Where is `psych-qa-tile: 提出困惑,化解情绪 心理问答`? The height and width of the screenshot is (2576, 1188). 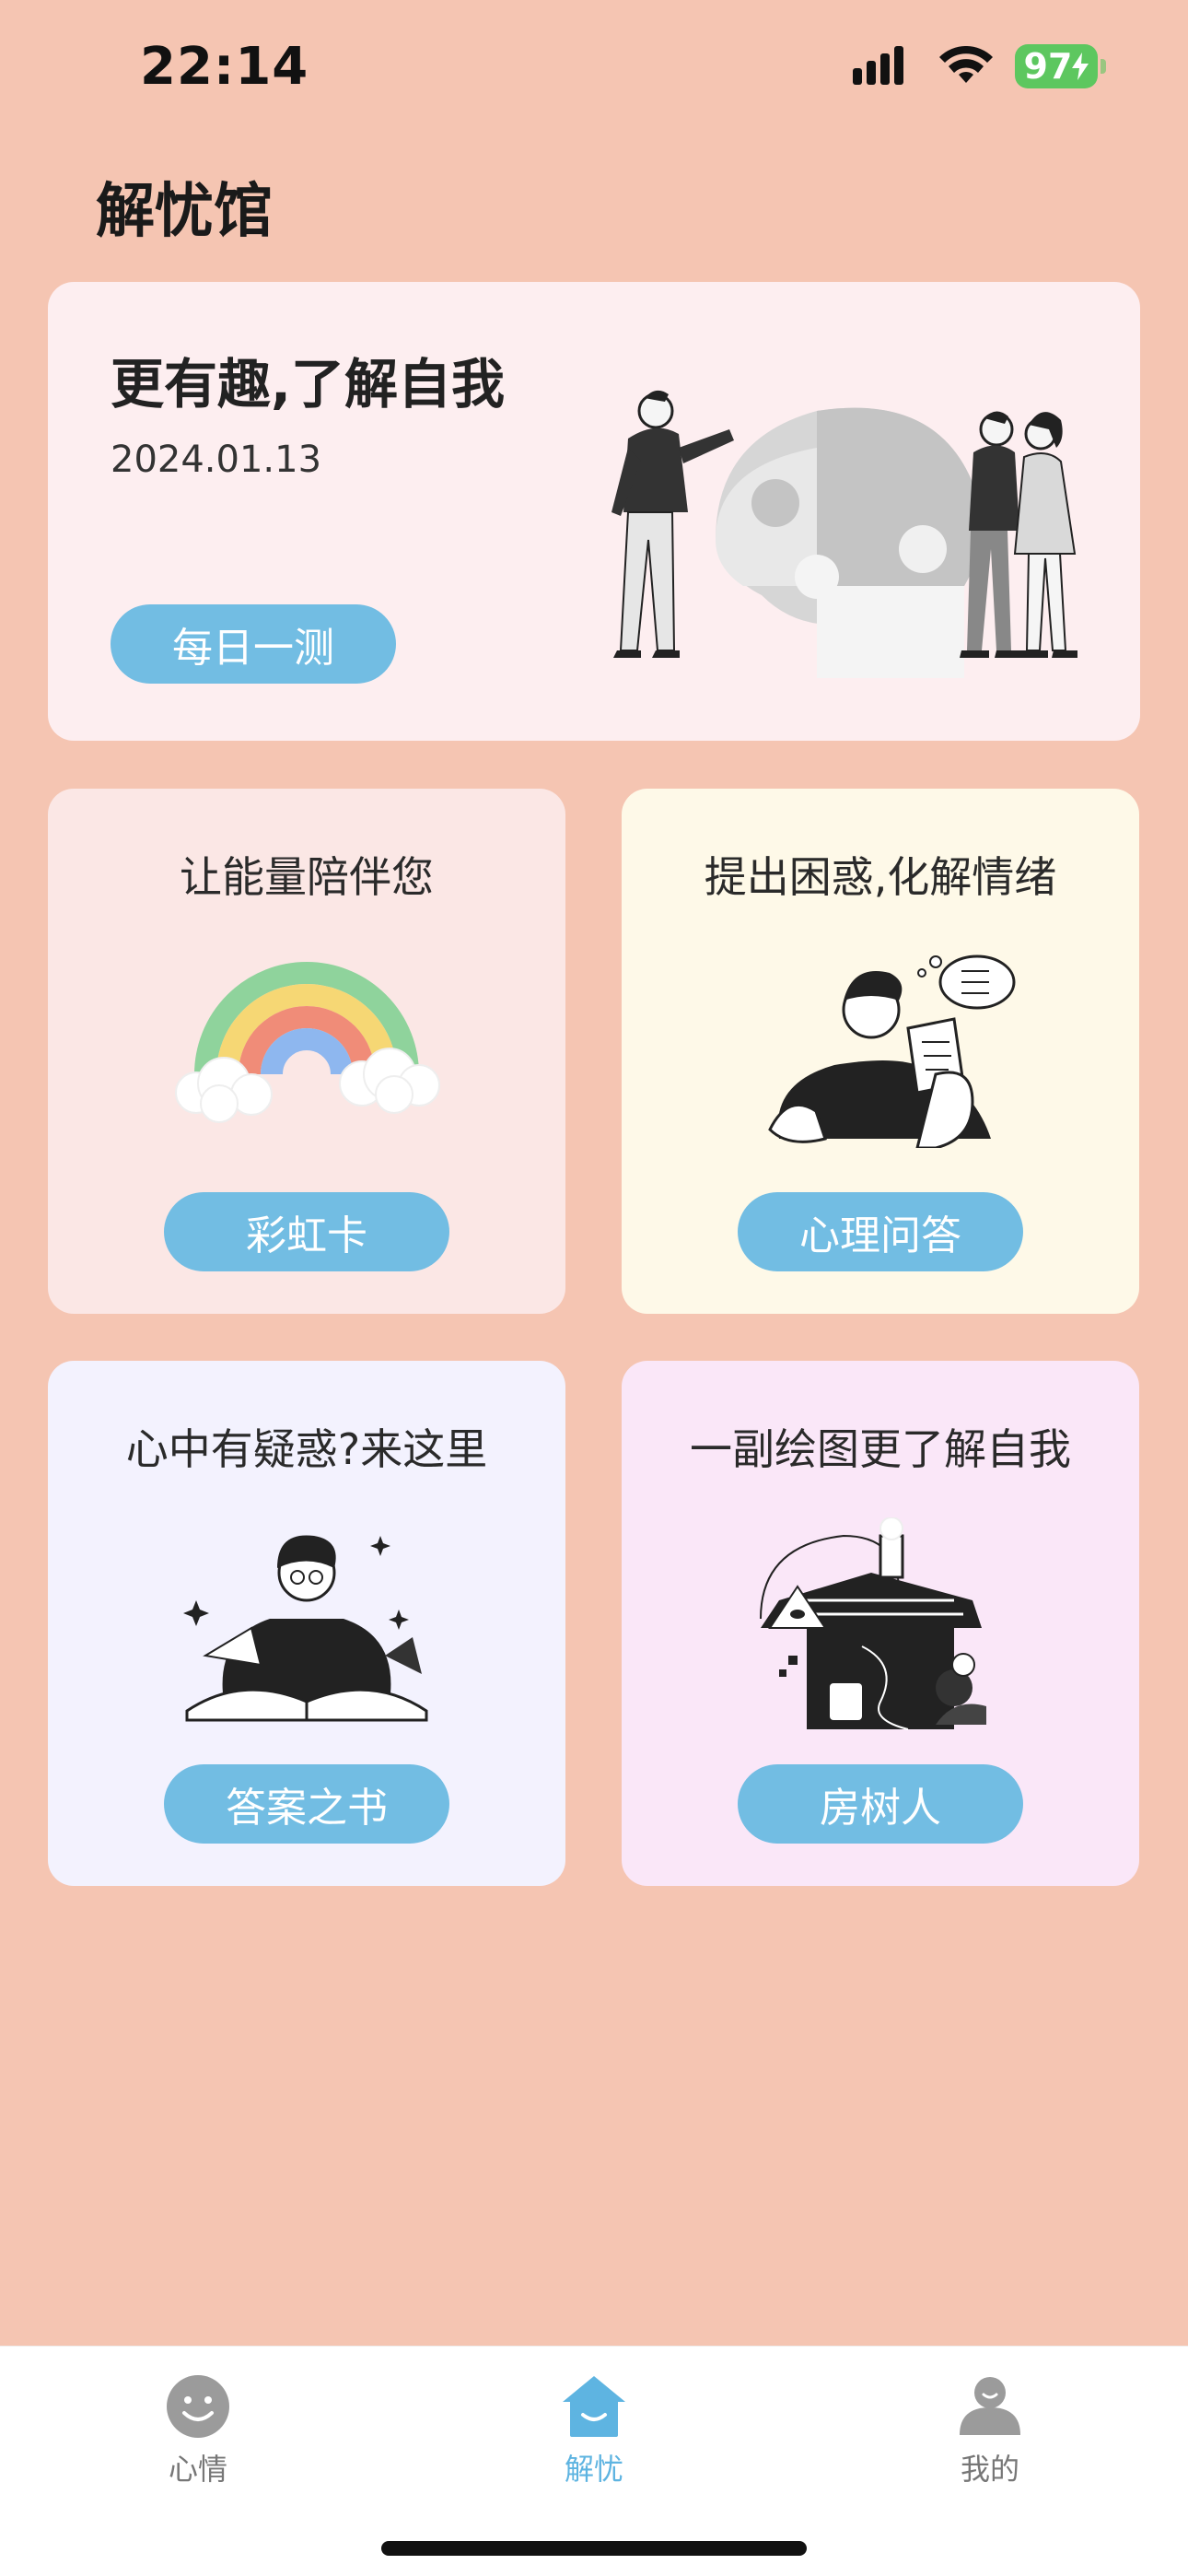 psych-qa-tile: 提出困惑,化解情绪 心理问答 is located at coordinates (880, 1051).